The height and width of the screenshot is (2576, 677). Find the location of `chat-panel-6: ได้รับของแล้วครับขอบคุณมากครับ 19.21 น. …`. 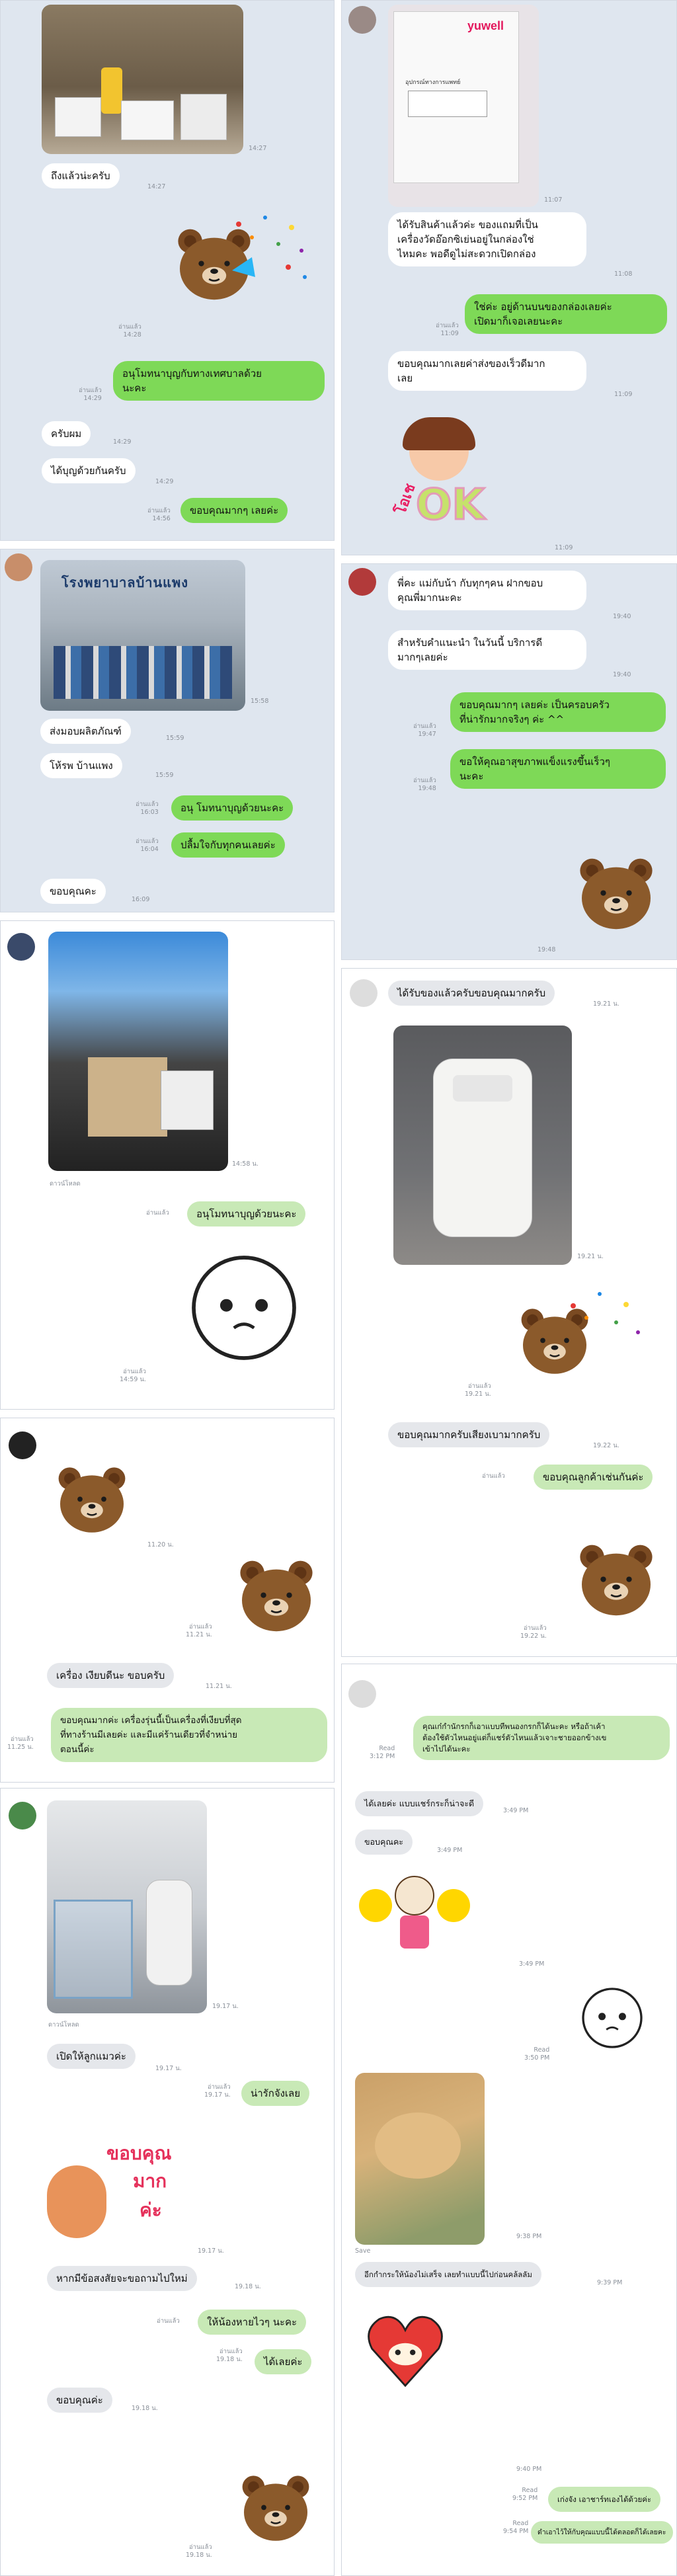

chat-panel-6: ได้รับของแล้วครับขอบคุณมากครับ 19.21 น. … is located at coordinates (509, 1312).